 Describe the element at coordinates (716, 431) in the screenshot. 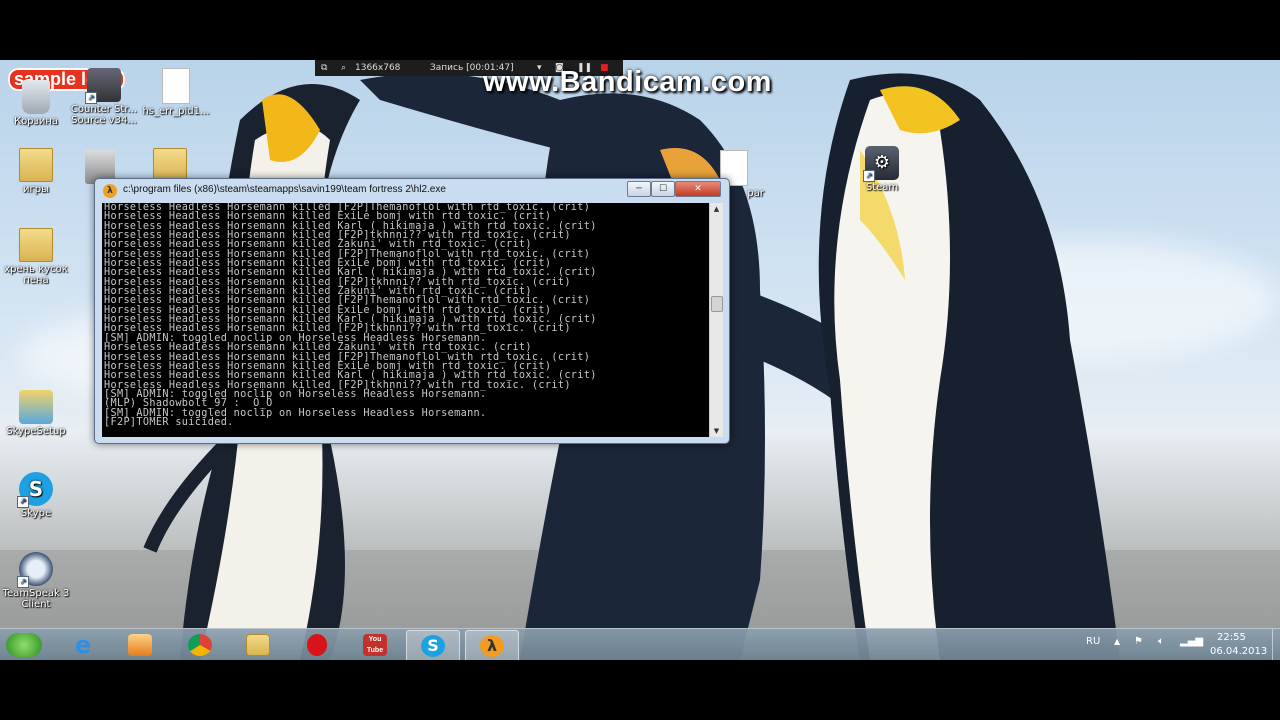

I see `scroll-down-icon: ▼` at that location.